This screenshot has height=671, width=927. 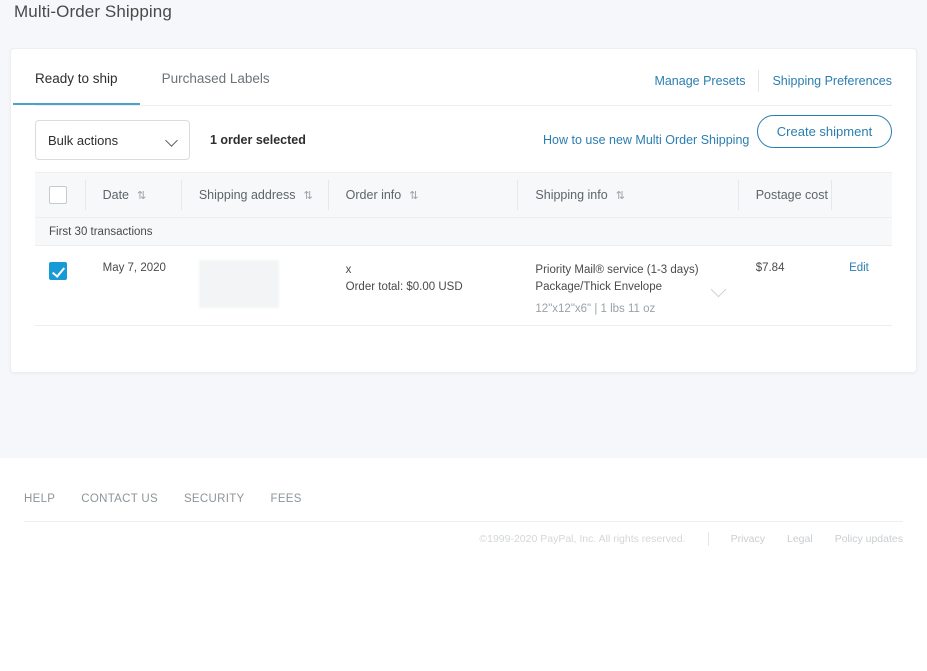 What do you see at coordinates (134, 268) in the screenshot?
I see `order-date: May 7, 2020` at bounding box center [134, 268].